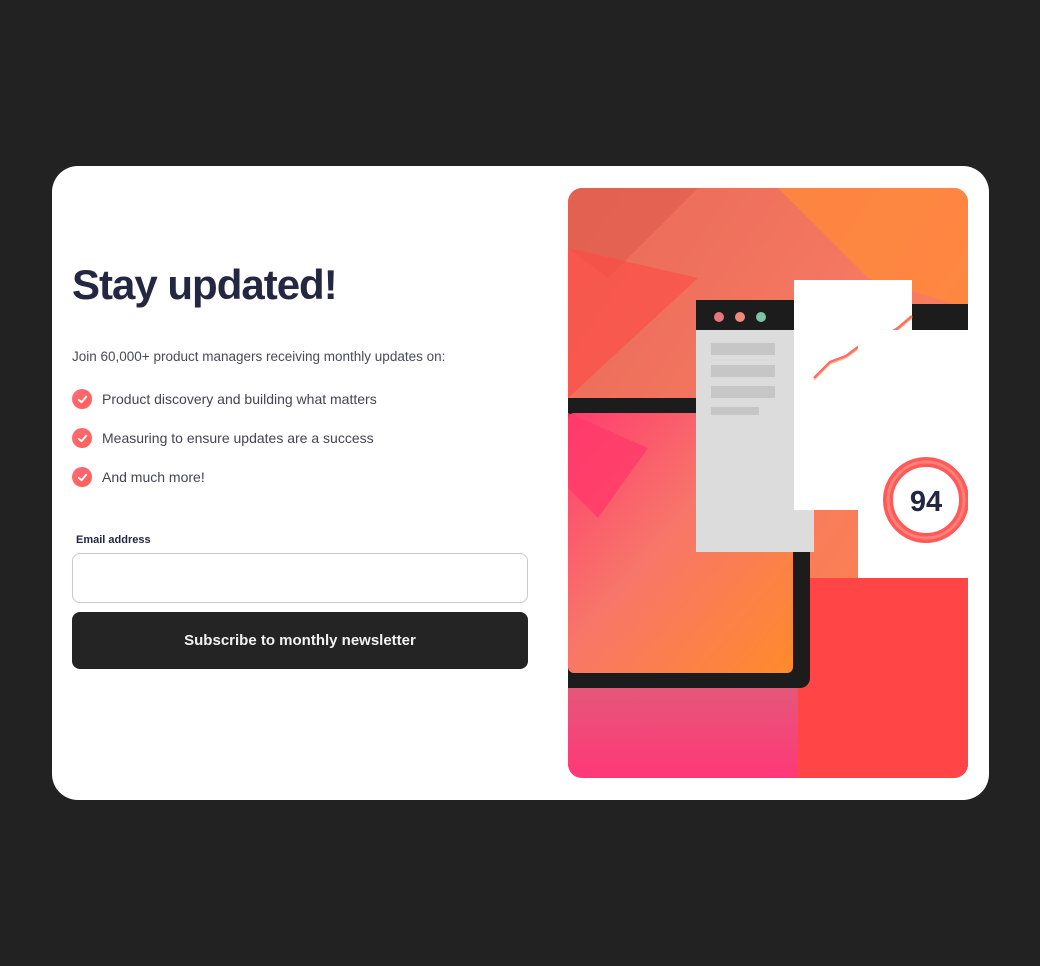  I want to click on feature-label: And much more!, so click(153, 477).